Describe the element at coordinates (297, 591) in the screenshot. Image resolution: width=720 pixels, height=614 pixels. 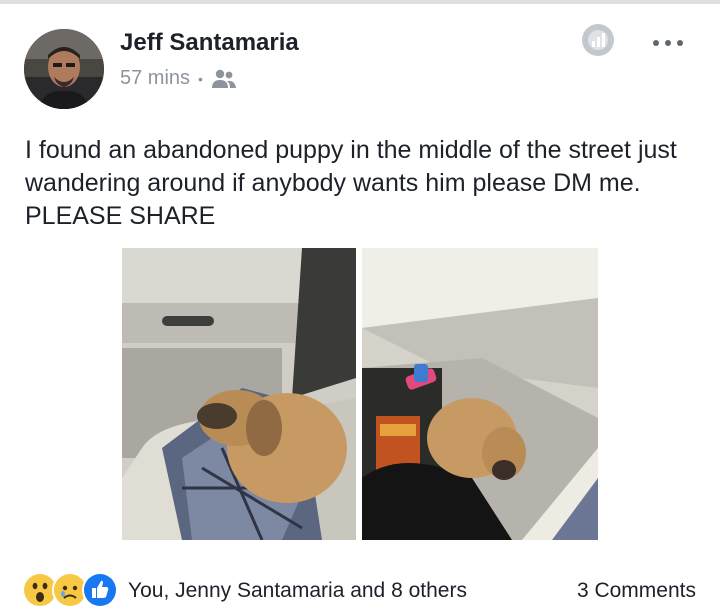
I see `reaction-summary: You, Jenny Santamaria and 8 others` at that location.